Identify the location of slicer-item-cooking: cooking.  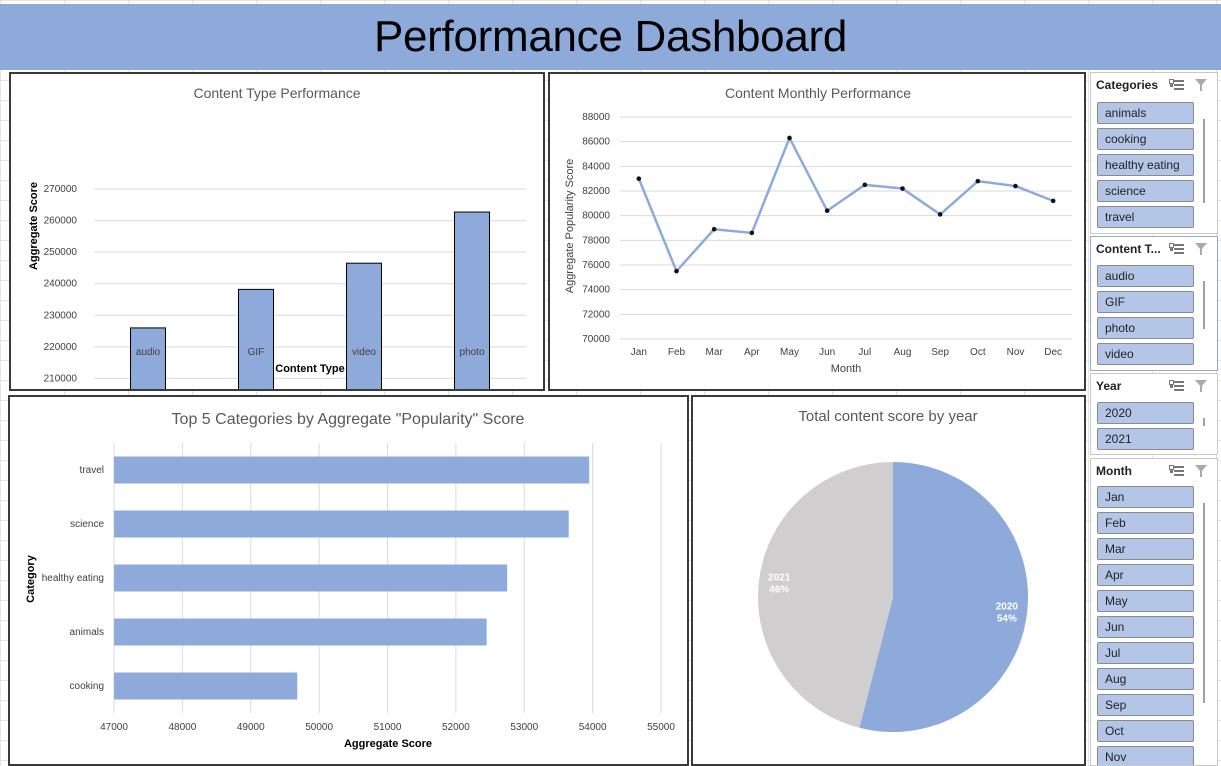
(1145, 139).